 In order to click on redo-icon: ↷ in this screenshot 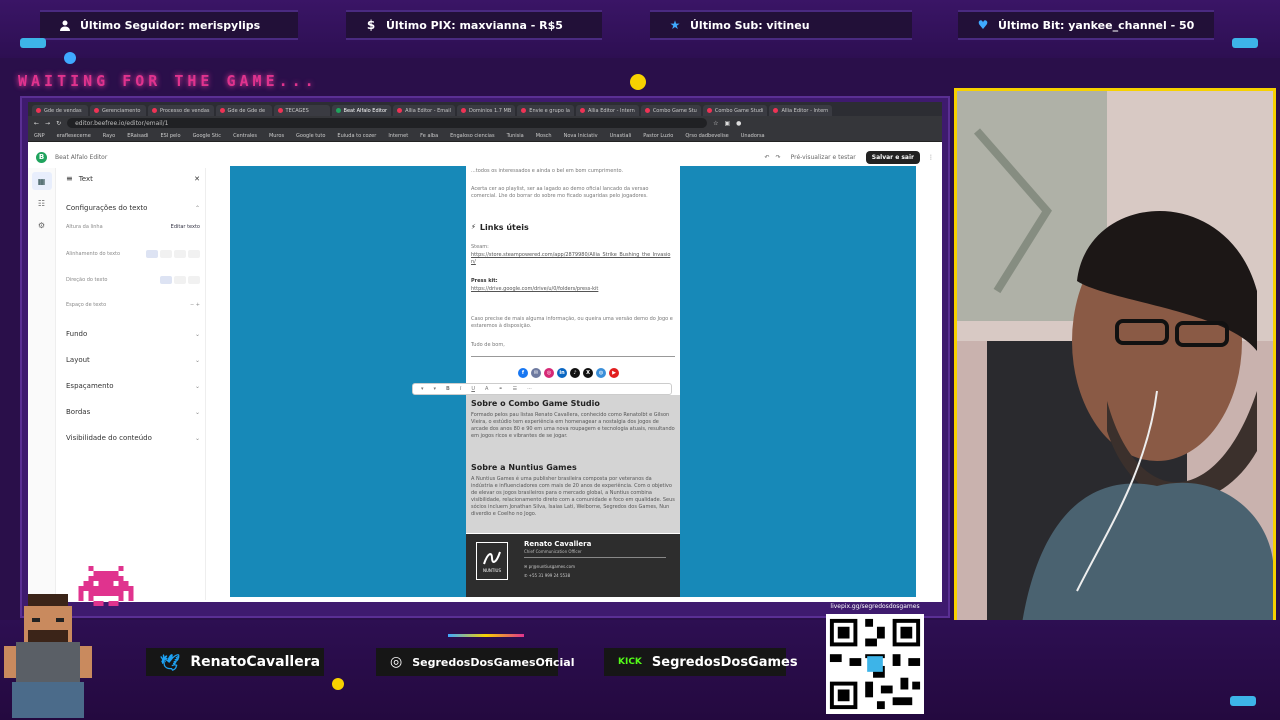, I will do `click(778, 157)`.